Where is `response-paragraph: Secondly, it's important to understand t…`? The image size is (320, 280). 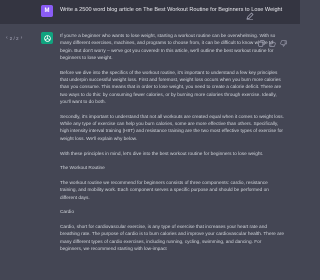
response-paragraph: Secondly, it's important to understand t… is located at coordinates (172, 128).